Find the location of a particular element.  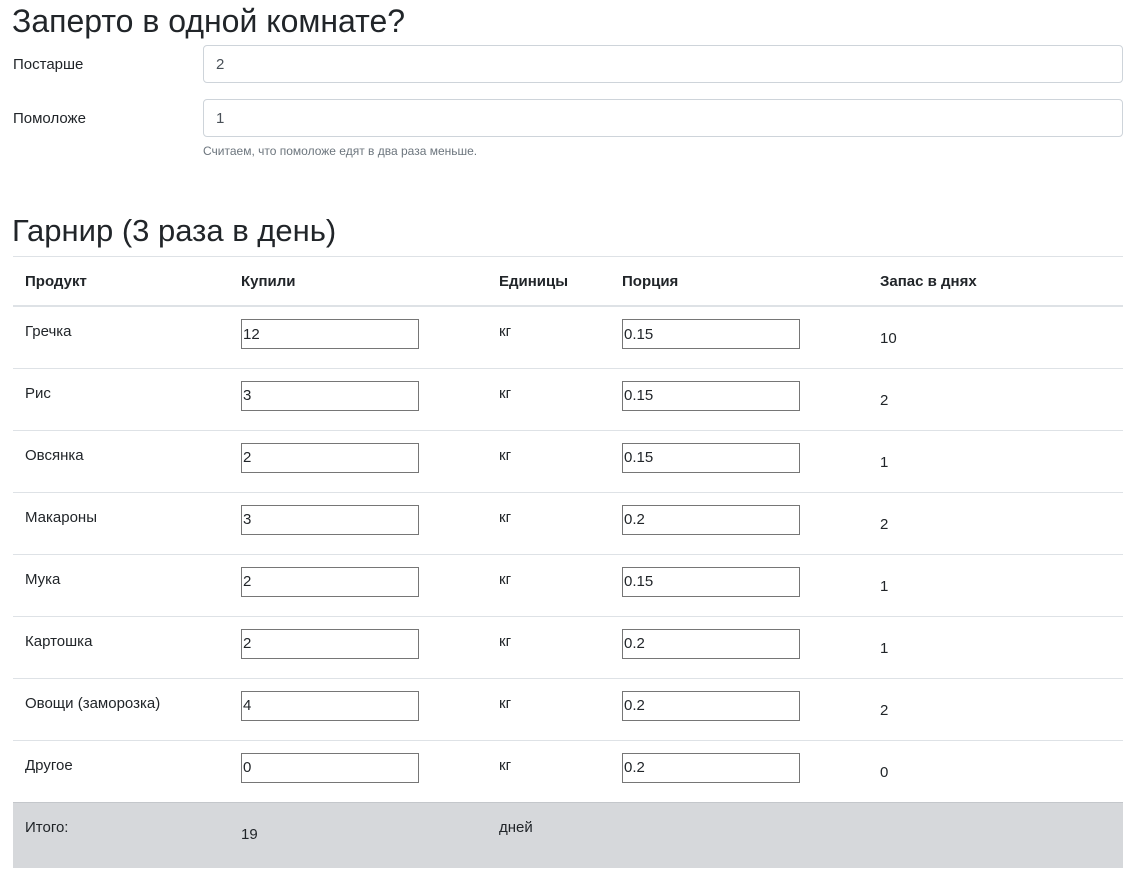

column-header-product: Продукт is located at coordinates (121, 281).